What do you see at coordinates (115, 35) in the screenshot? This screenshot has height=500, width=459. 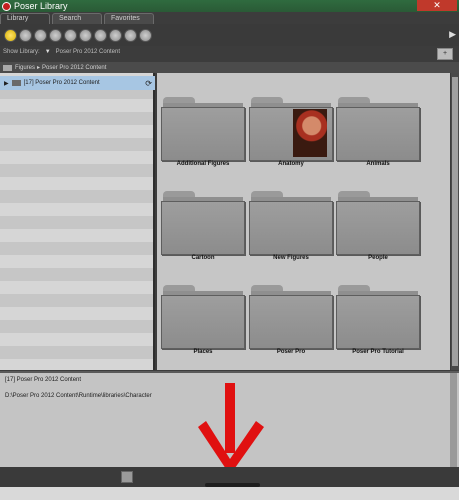 I see `cameras-category-button` at bounding box center [115, 35].